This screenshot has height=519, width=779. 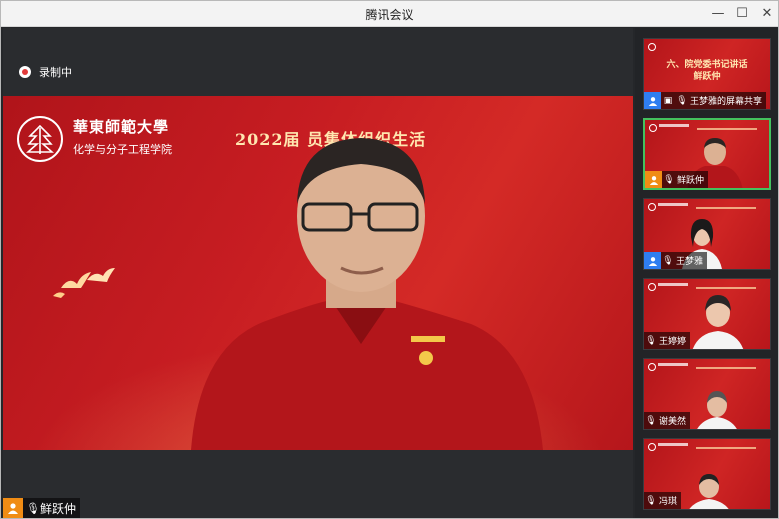 I want to click on participant-tile: 🎙 王婷婷, so click(x=707, y=314).